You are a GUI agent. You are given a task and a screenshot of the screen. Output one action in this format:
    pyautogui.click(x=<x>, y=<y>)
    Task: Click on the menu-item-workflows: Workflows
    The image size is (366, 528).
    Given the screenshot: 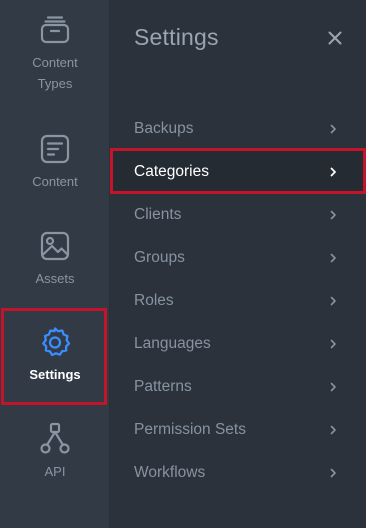 What is the action you would take?
    pyautogui.click(x=238, y=472)
    